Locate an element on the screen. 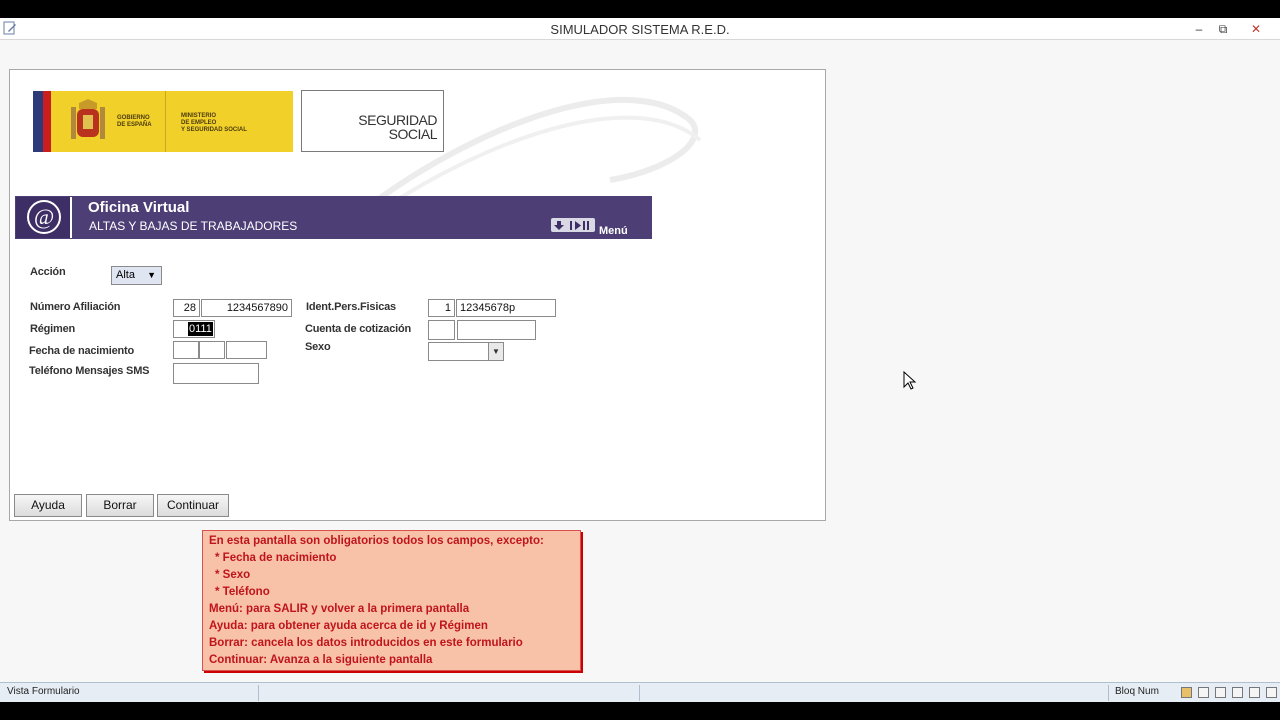  fecha-dia-input is located at coordinates (186, 350).